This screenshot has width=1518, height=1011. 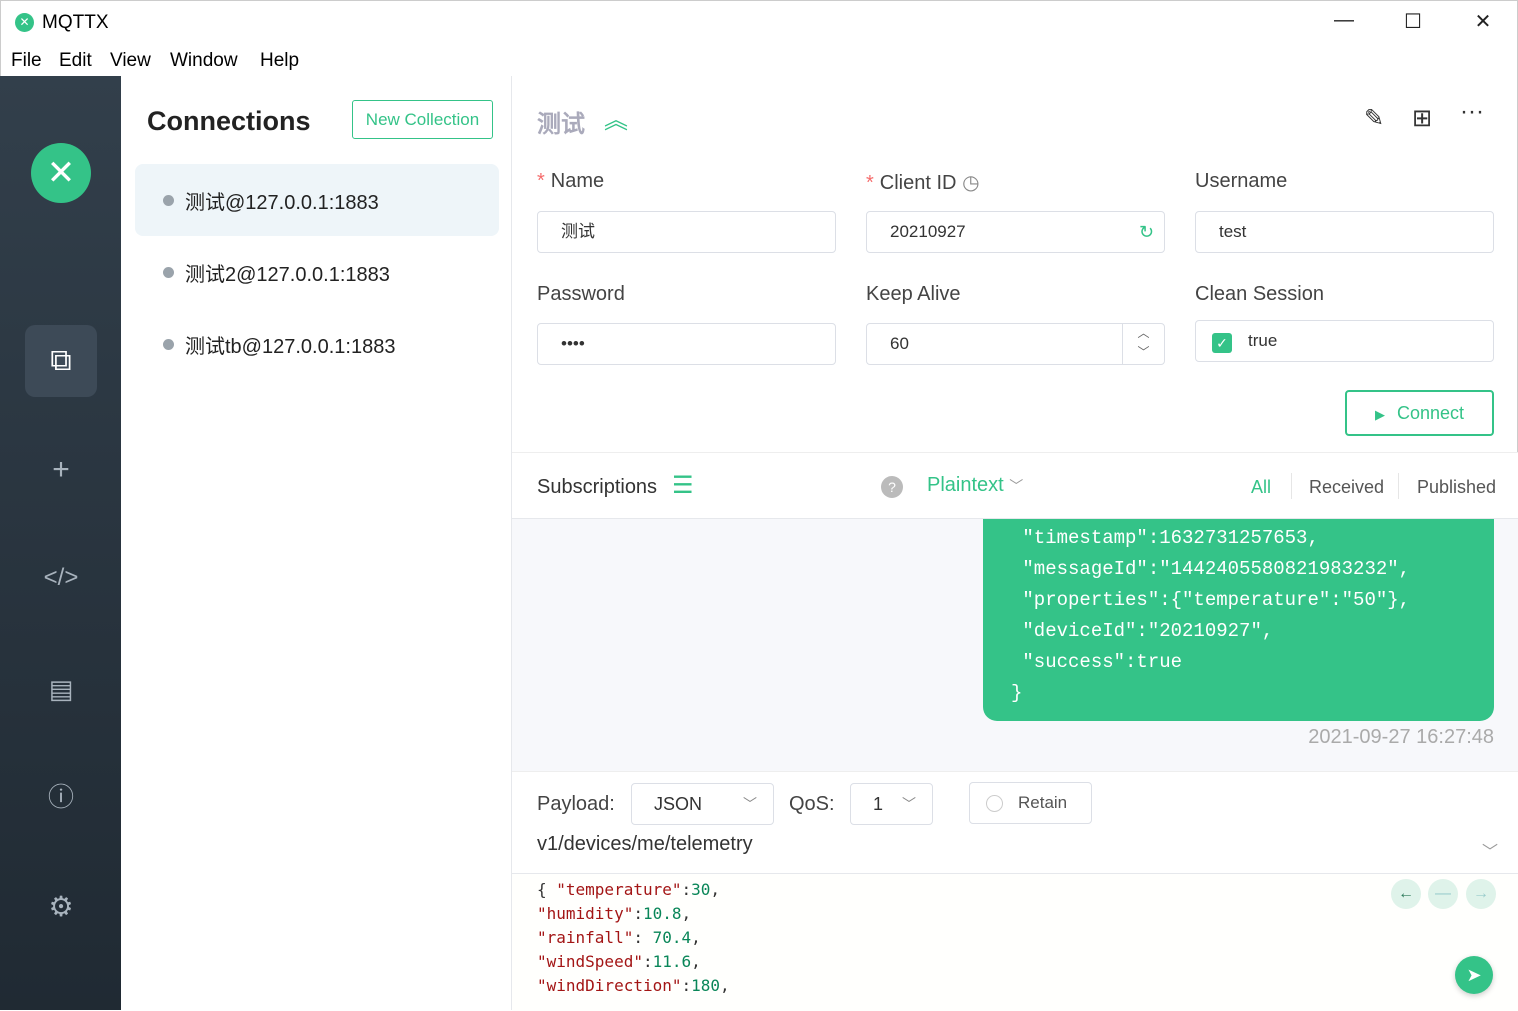 I want to click on format-select: Plaintext ﹀, so click(x=975, y=485).